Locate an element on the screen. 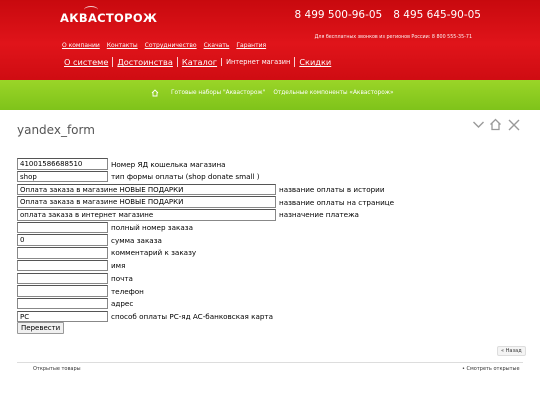 Image resolution: width=540 pixels, height=405 pixels. form-row: адрес is located at coordinates (75, 303).